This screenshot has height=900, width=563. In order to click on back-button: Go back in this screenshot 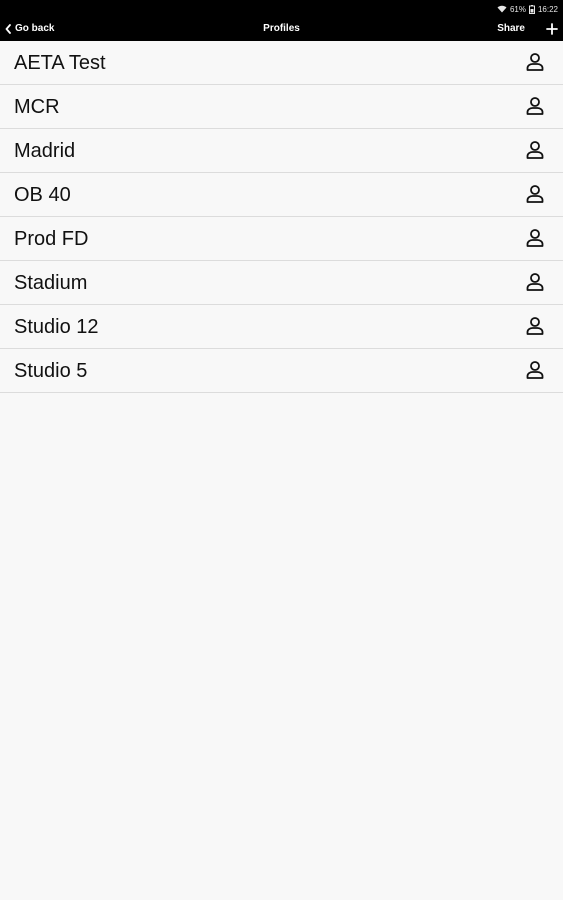, I will do `click(29, 28)`.